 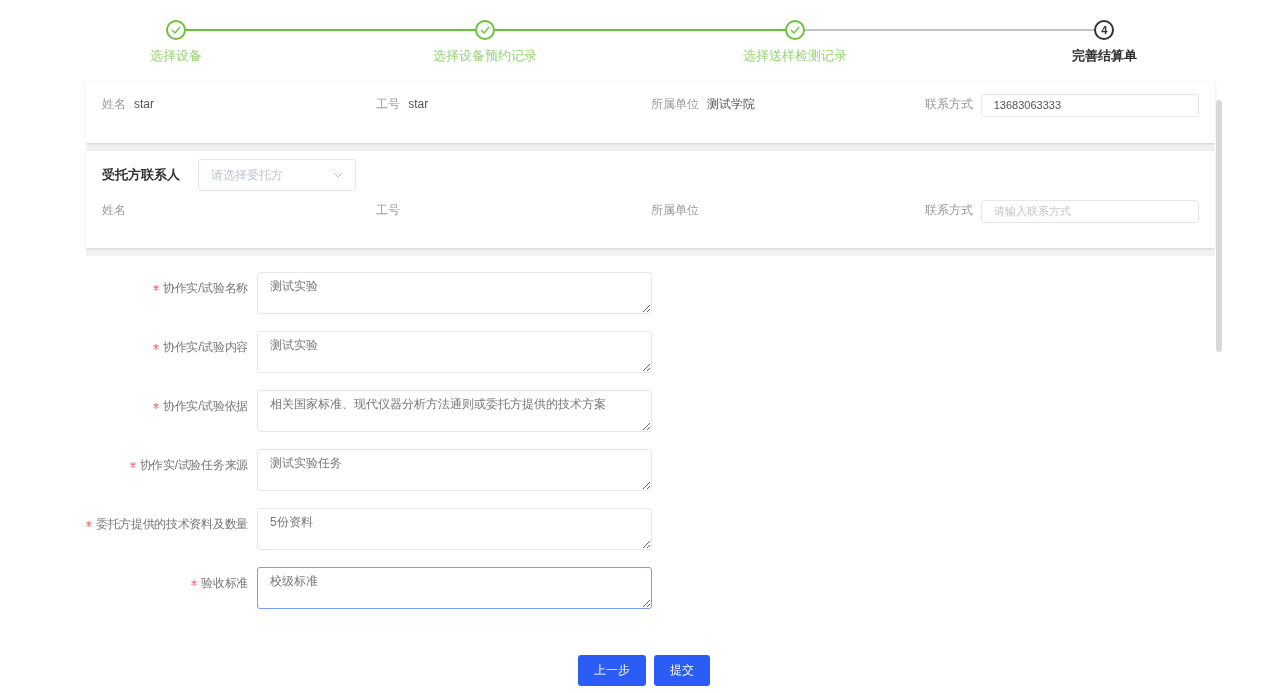 What do you see at coordinates (682, 670) in the screenshot?
I see `step-button: 提交` at bounding box center [682, 670].